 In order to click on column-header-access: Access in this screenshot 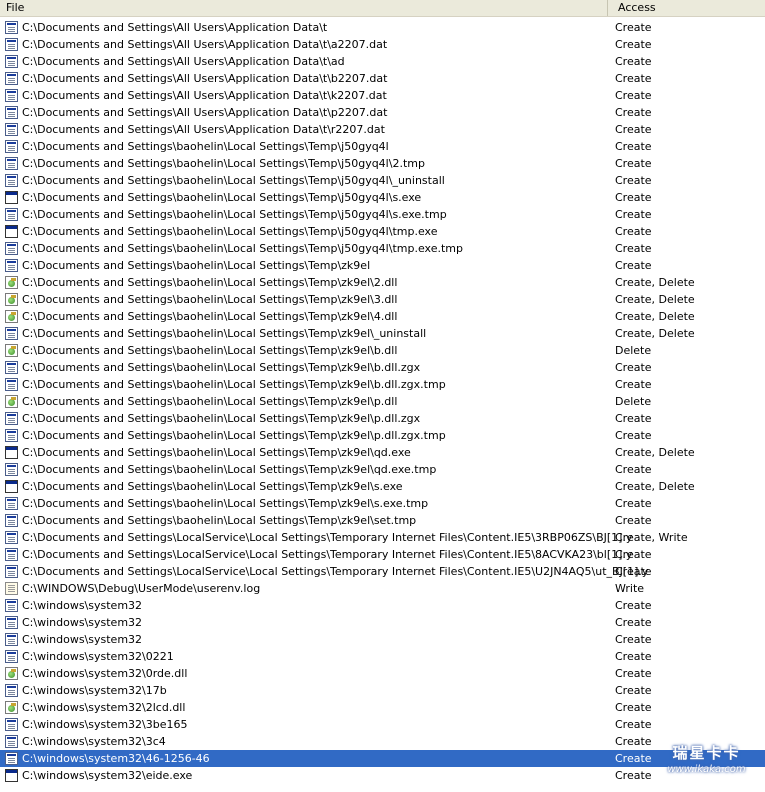, I will do `click(687, 8)`.